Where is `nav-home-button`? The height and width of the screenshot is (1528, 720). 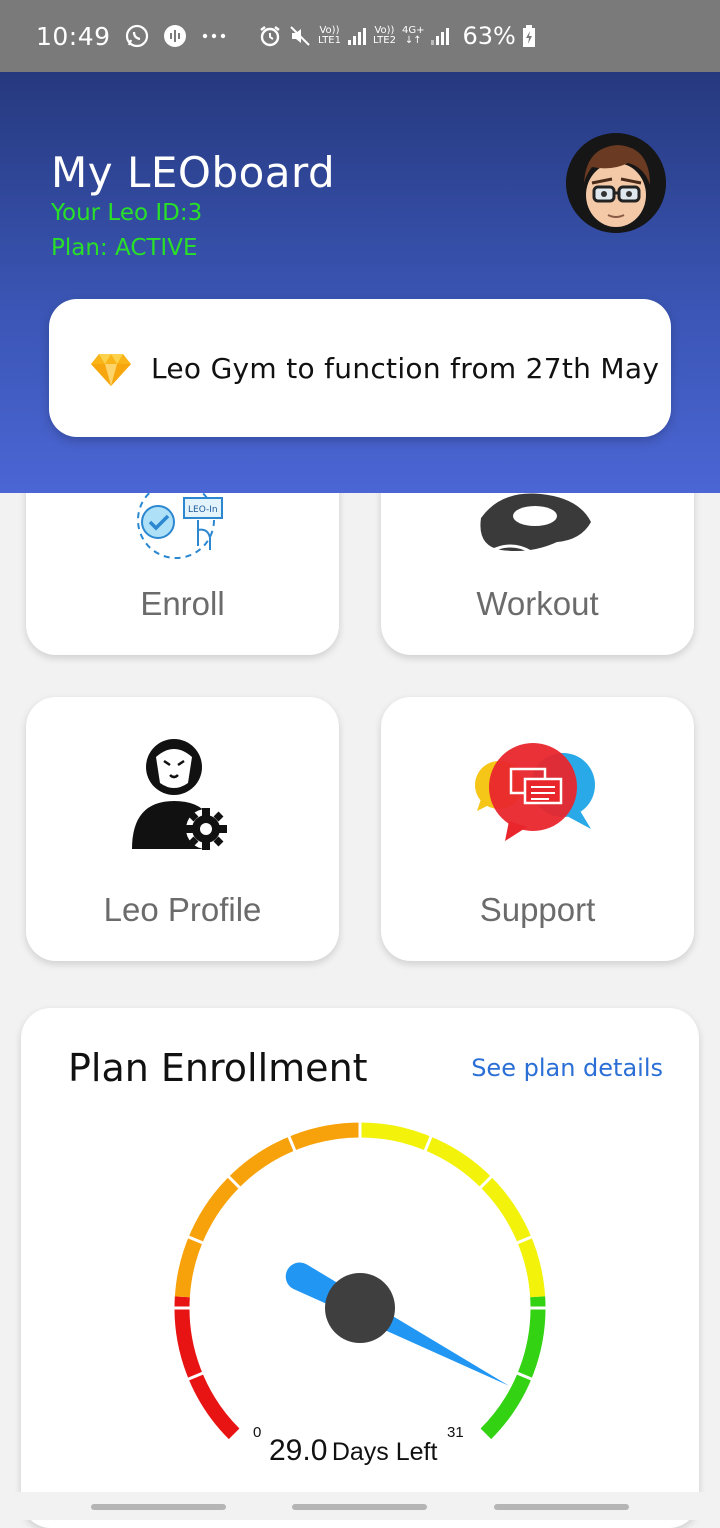
nav-home-button is located at coordinates (359, 1507).